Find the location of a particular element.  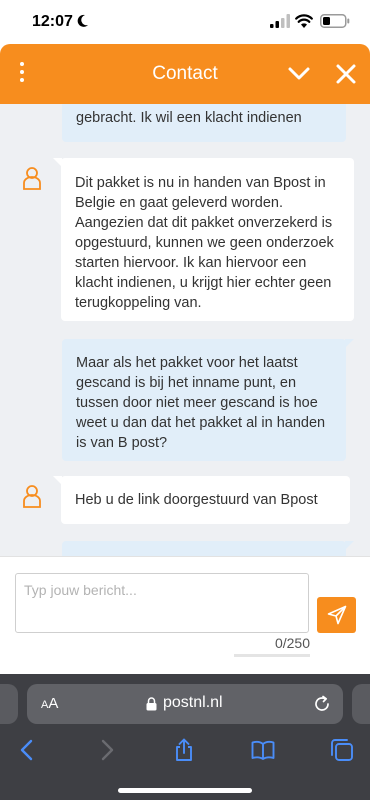

send-button is located at coordinates (336, 615).